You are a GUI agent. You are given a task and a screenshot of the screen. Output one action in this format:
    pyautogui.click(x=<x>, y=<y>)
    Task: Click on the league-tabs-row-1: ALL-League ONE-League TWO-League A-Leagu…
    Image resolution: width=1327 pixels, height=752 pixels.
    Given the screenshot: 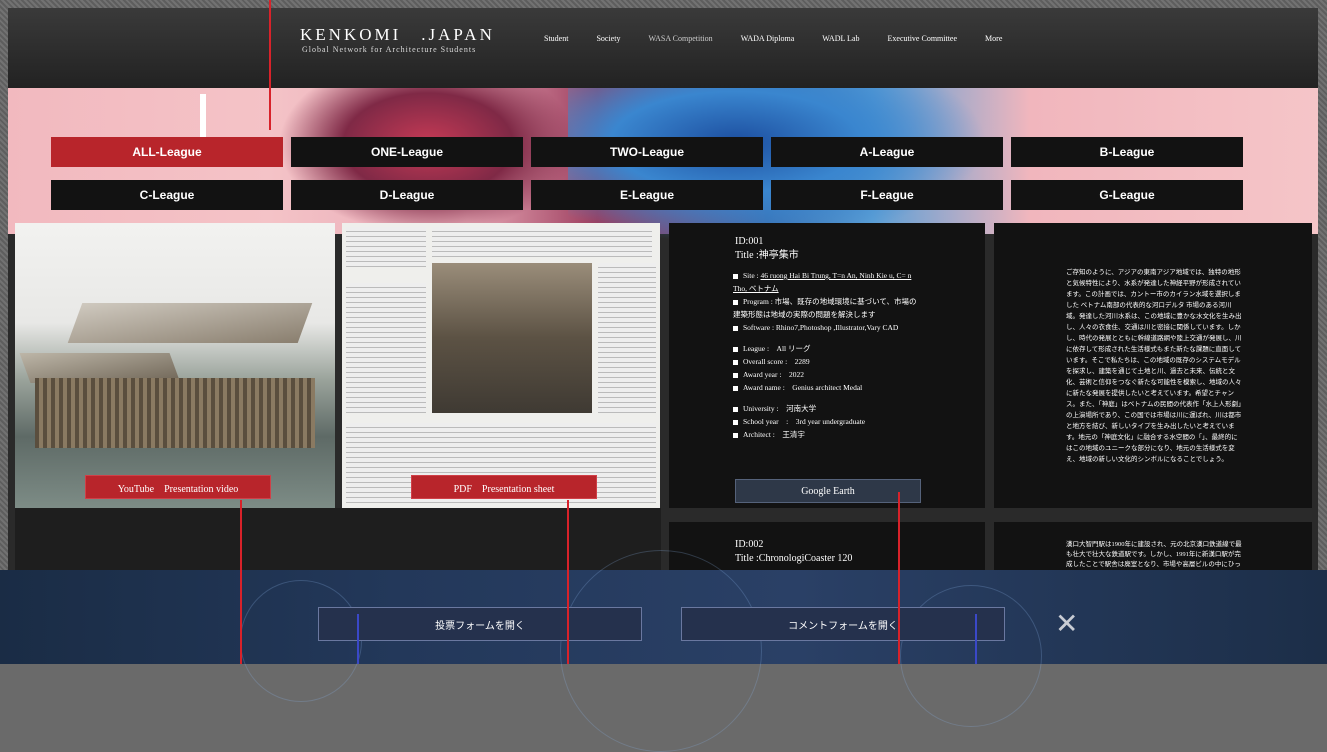 What is the action you would take?
    pyautogui.click(x=647, y=152)
    